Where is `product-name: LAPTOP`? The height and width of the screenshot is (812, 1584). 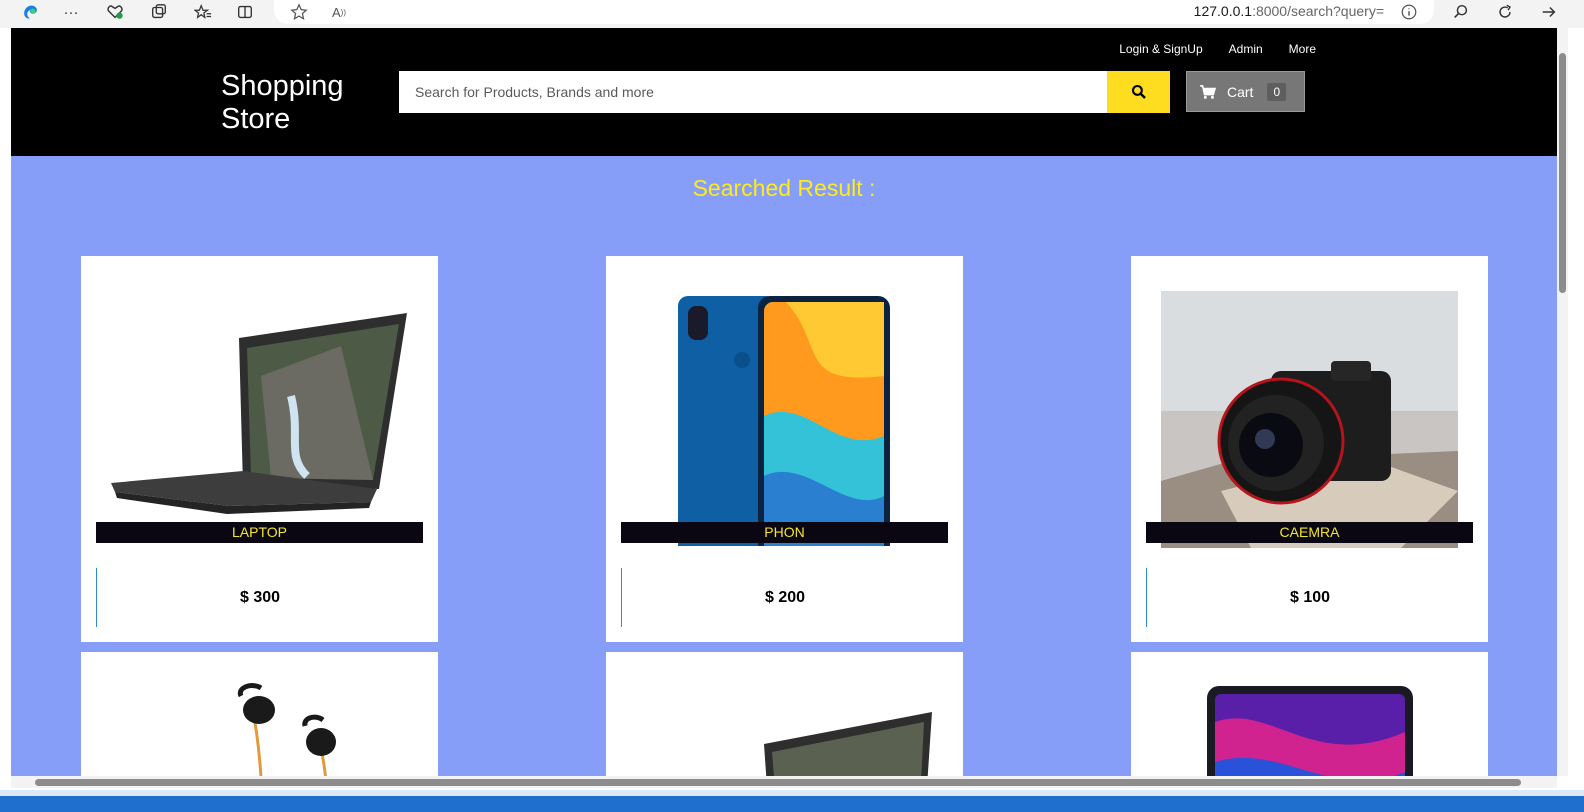
product-name: LAPTOP is located at coordinates (259, 532).